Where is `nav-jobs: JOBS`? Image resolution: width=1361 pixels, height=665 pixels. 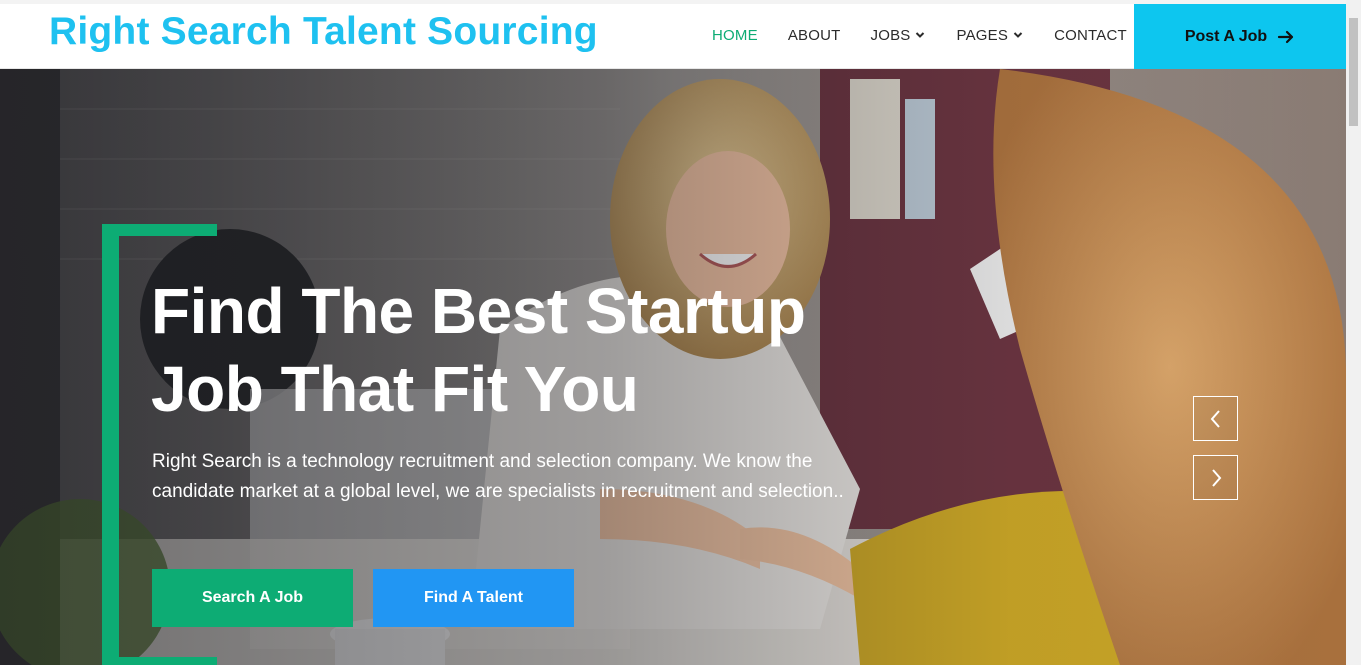
nav-jobs: JOBS is located at coordinates (899, 35).